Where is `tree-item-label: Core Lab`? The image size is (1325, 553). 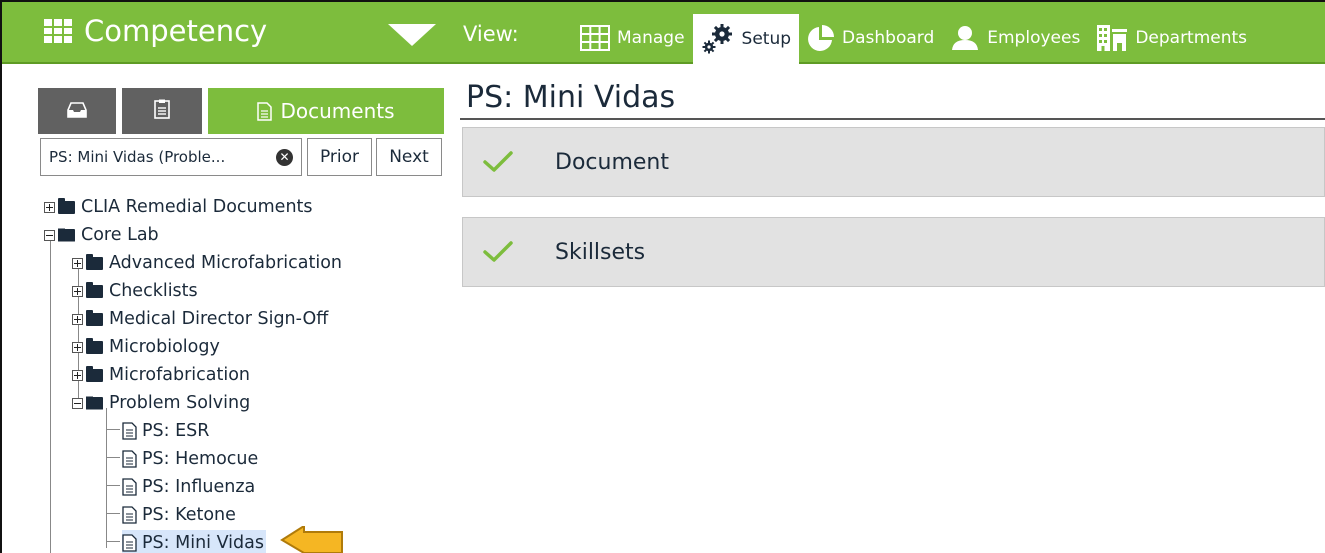
tree-item-label: Core Lab is located at coordinates (120, 235).